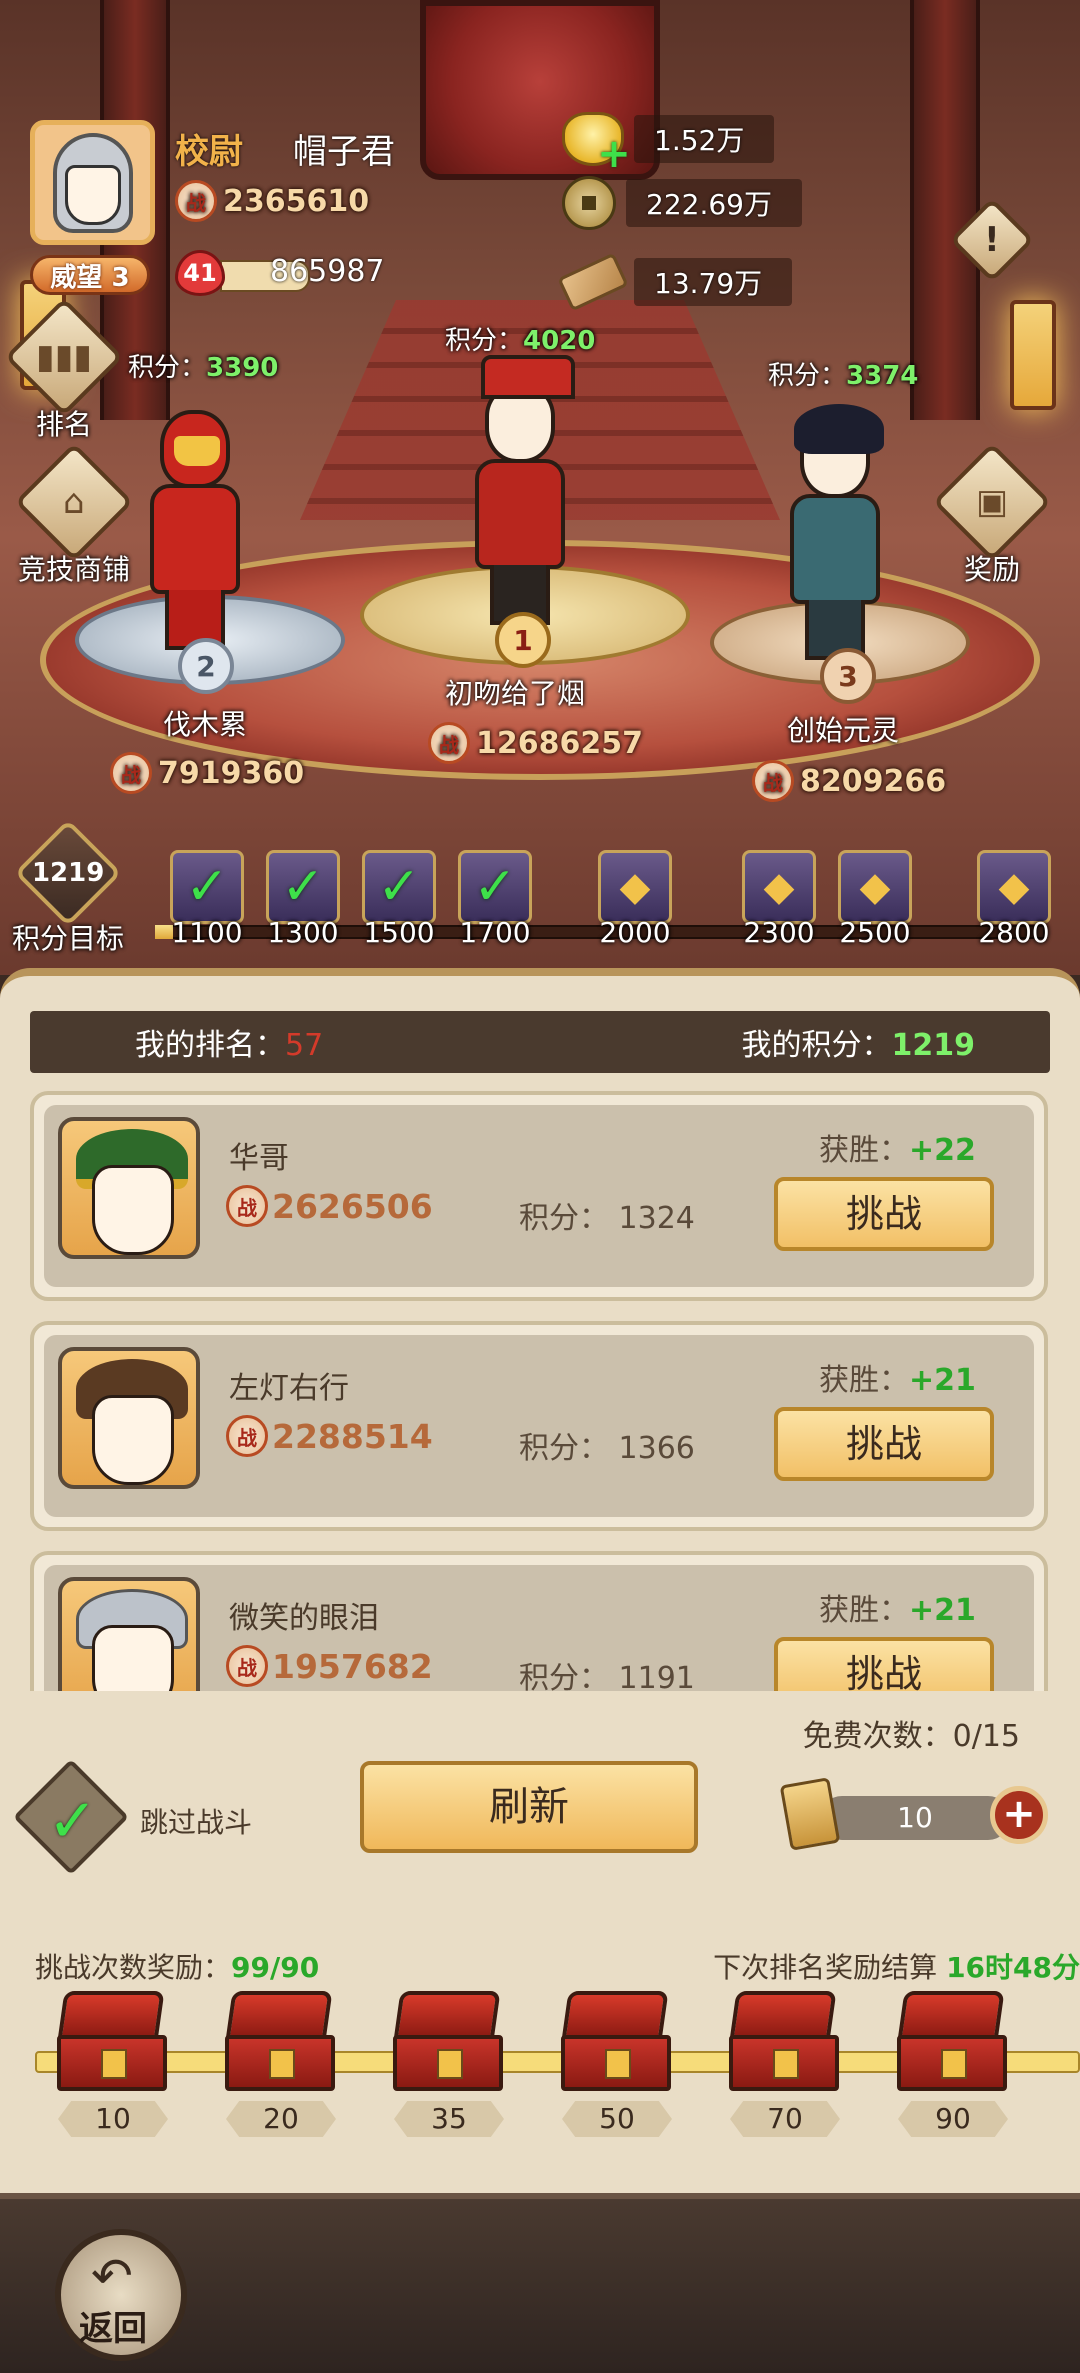  Describe the element at coordinates (843, 730) in the screenshot. I see `podium-third-name: 创始元灵` at that location.